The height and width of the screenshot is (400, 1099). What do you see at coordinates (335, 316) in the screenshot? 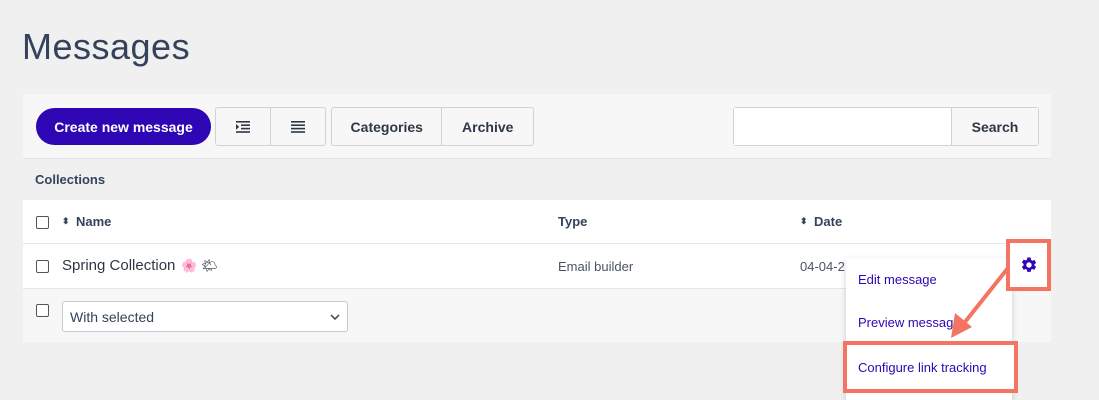
I see `chevron-down-icon` at bounding box center [335, 316].